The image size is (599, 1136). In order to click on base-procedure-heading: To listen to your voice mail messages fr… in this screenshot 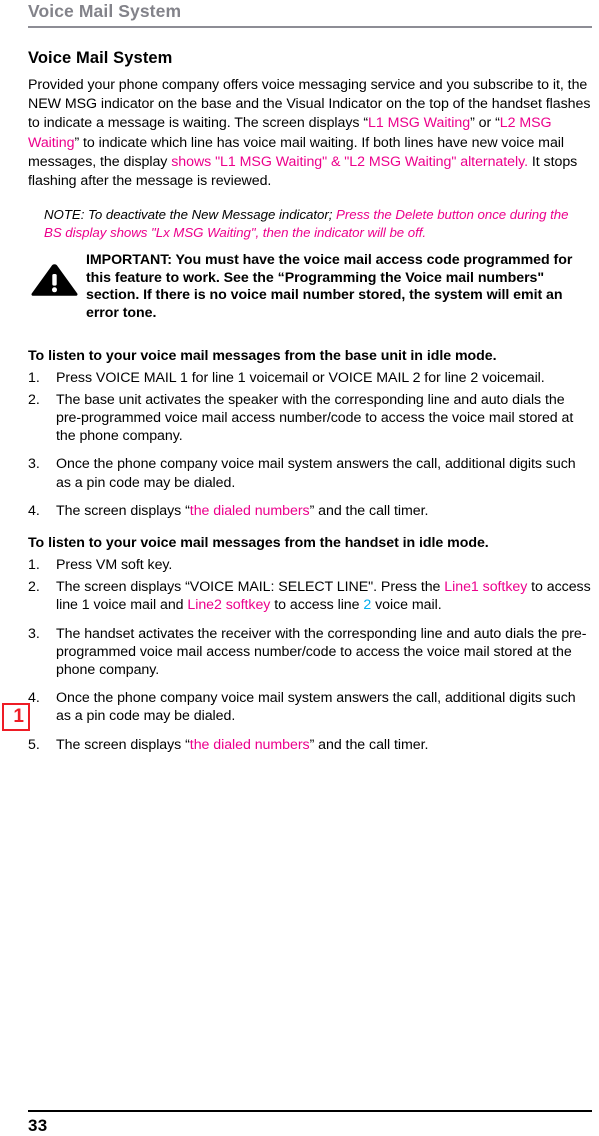, I will do `click(262, 355)`.